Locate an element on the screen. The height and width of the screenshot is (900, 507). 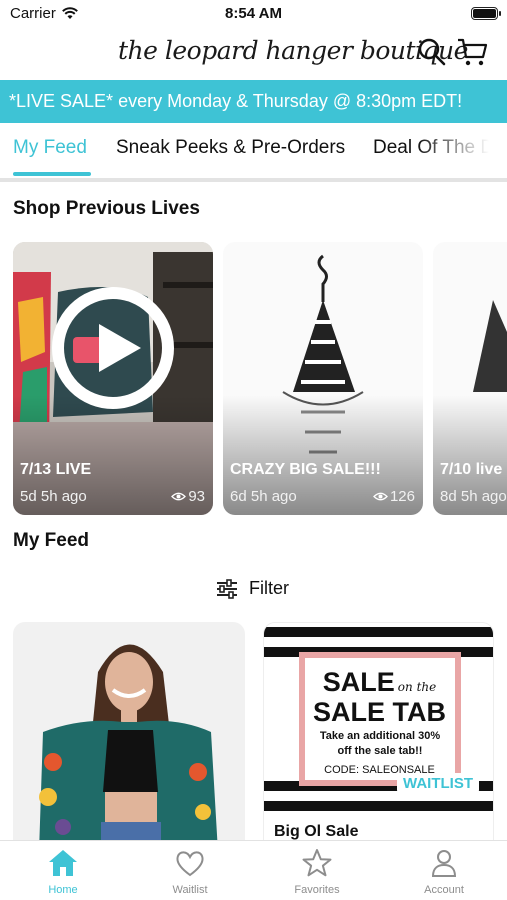
clock: 8:54 AM is located at coordinates (253, 13).